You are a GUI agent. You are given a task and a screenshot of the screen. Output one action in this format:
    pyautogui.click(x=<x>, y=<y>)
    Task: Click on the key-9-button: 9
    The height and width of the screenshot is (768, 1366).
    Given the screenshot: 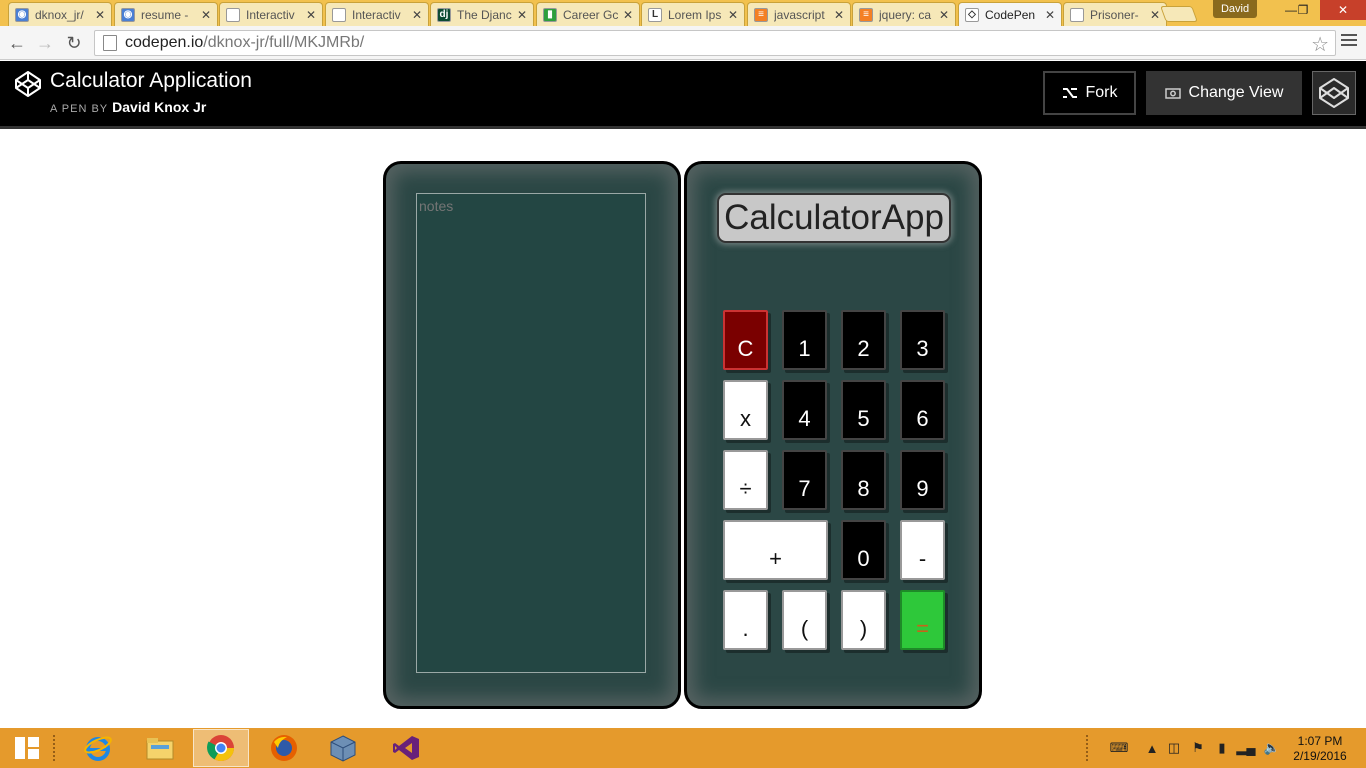 What is the action you would take?
    pyautogui.click(x=922, y=480)
    